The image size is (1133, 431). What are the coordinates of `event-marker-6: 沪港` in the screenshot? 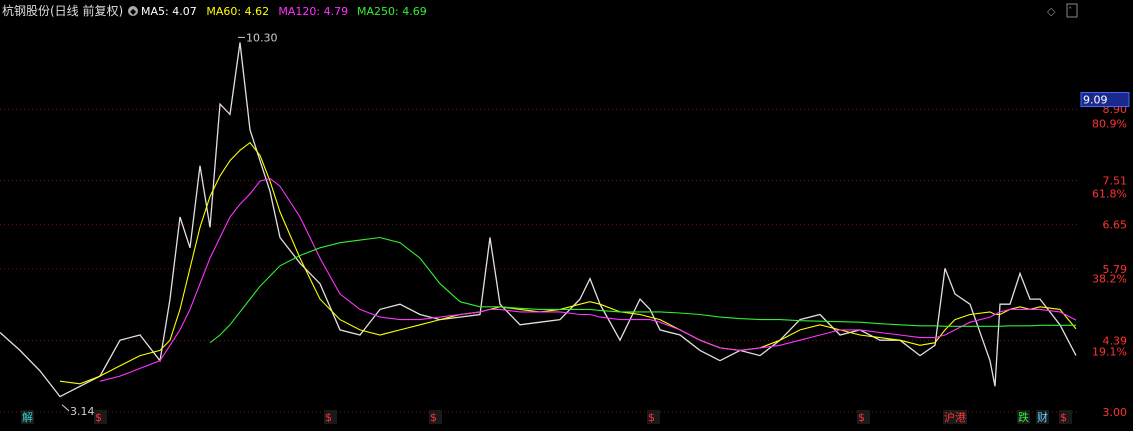 It's located at (955, 417).